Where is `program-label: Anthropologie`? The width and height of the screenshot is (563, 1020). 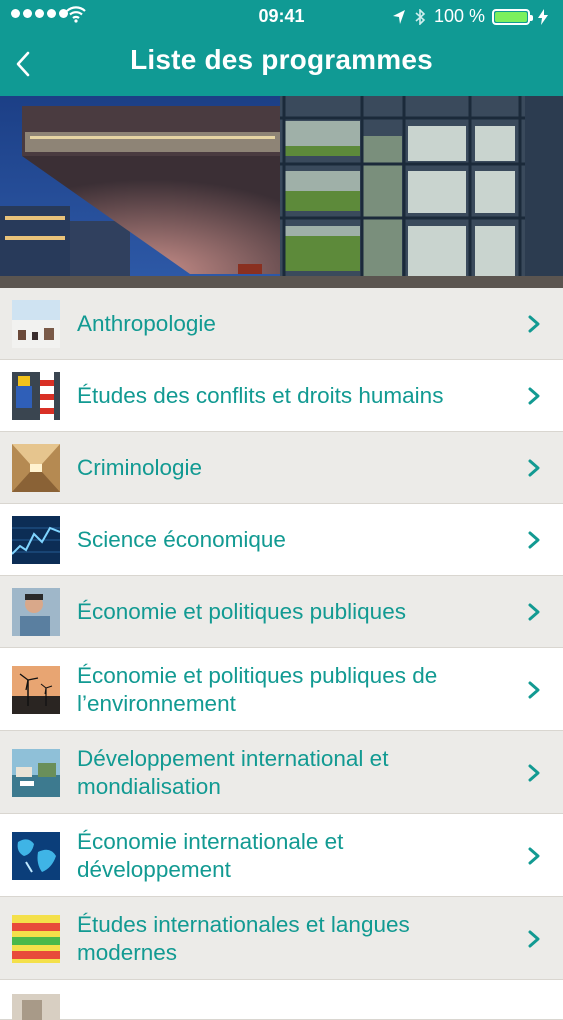 program-label: Anthropologie is located at coordinates (146, 323).